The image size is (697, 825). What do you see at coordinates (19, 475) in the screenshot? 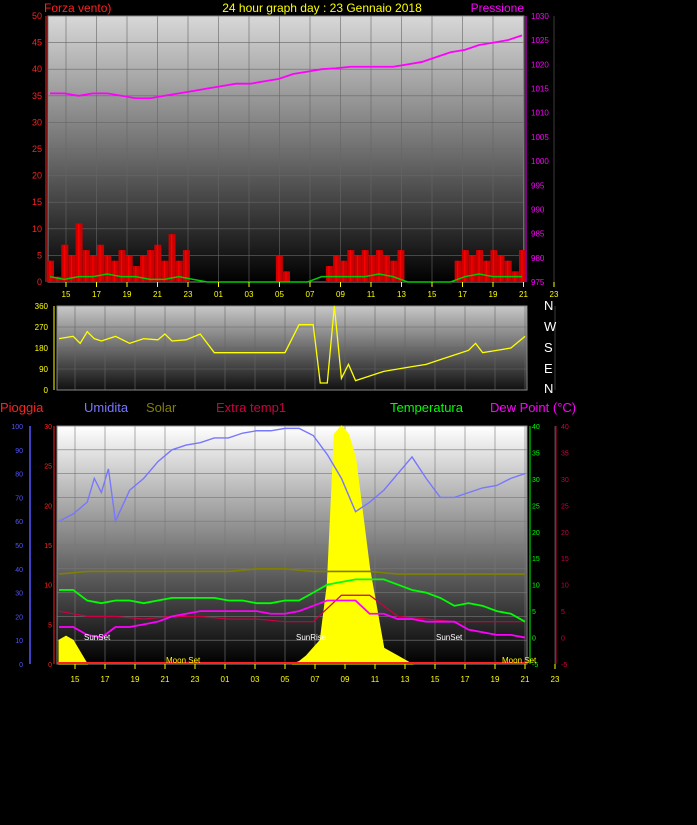
I see `humidity-tick-label: 80` at bounding box center [19, 475].